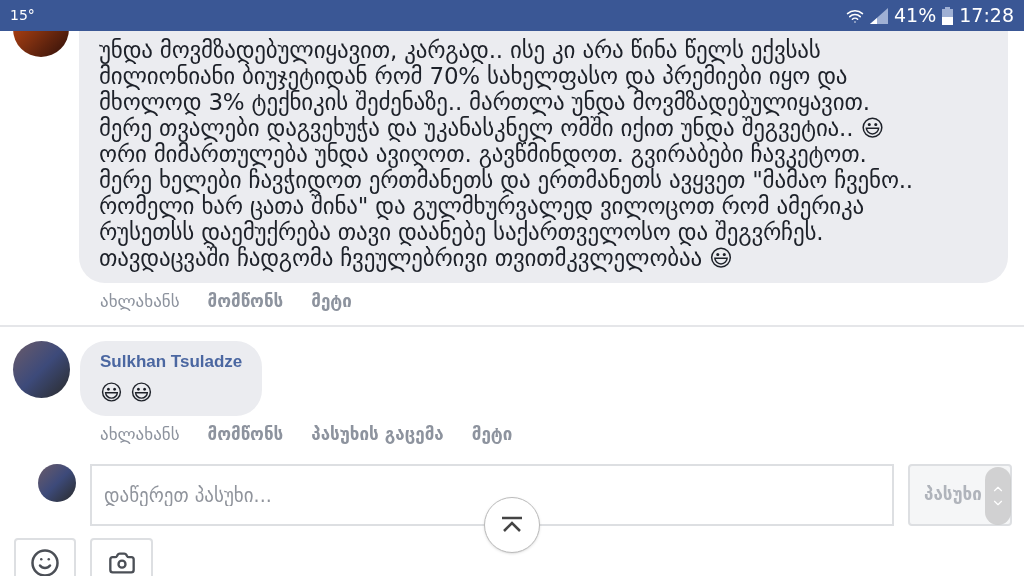 This screenshot has height=576, width=1024. Describe the element at coordinates (377, 435) in the screenshot. I see `comment-action-link: პასუხის გაცემა` at that location.